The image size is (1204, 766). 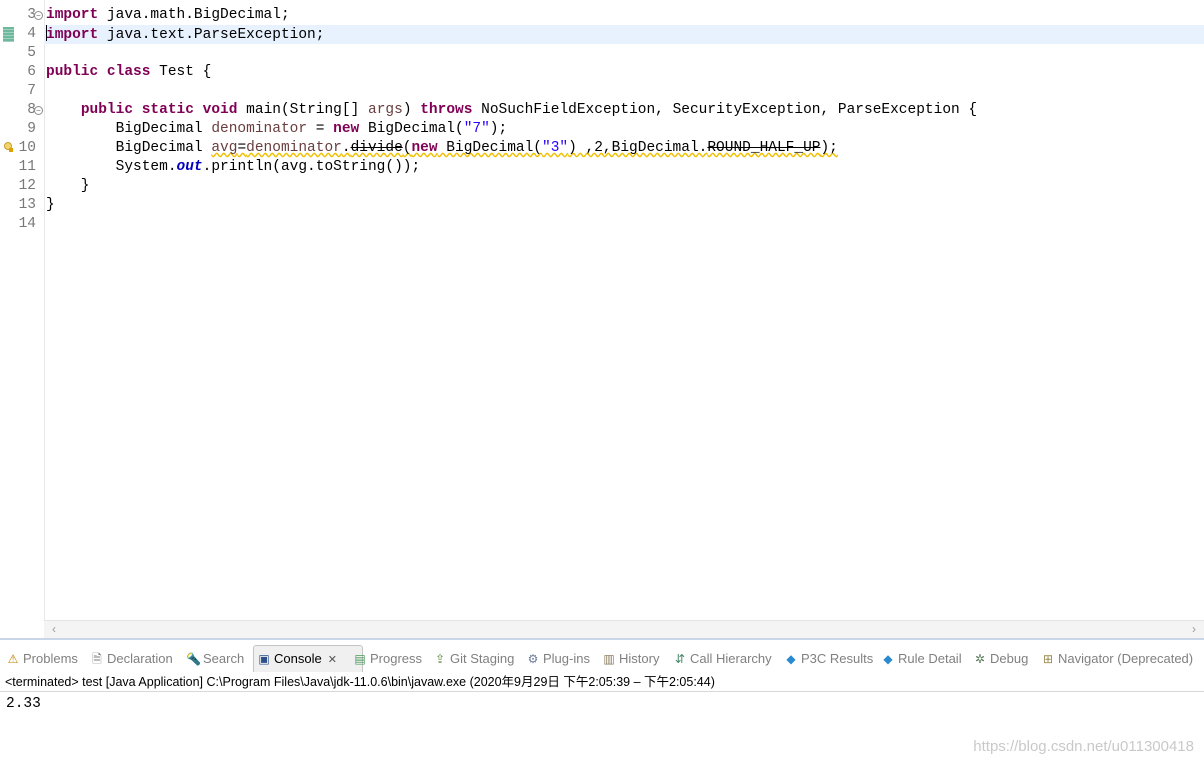 What do you see at coordinates (189, 167) in the screenshot?
I see `static-field: out` at bounding box center [189, 167].